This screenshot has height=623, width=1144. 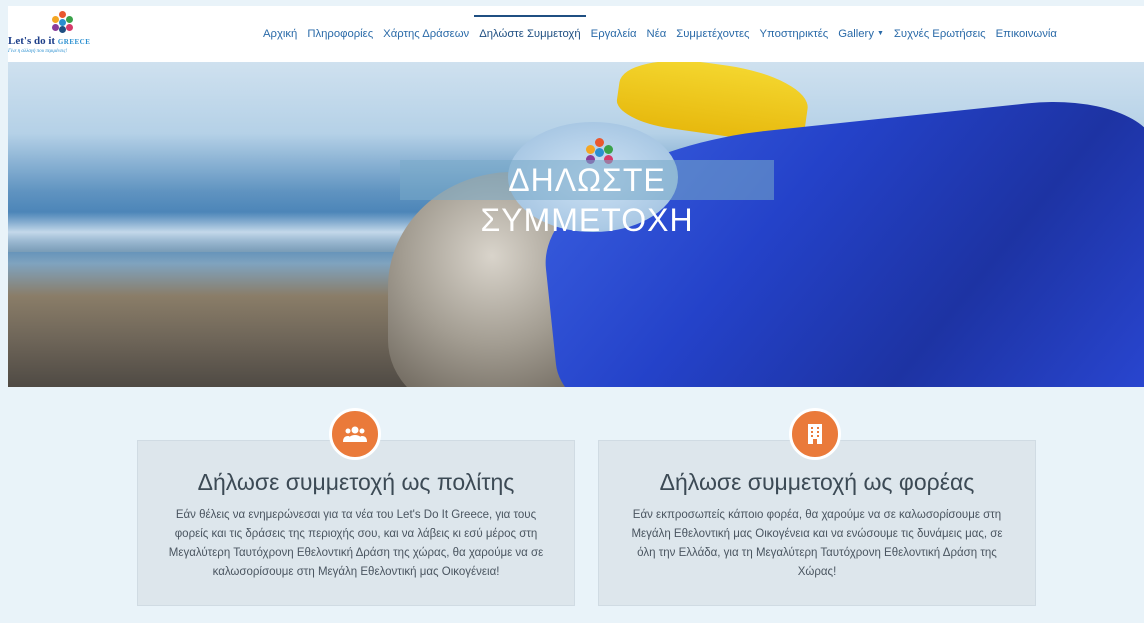 I want to click on group-icon, so click(x=355, y=434).